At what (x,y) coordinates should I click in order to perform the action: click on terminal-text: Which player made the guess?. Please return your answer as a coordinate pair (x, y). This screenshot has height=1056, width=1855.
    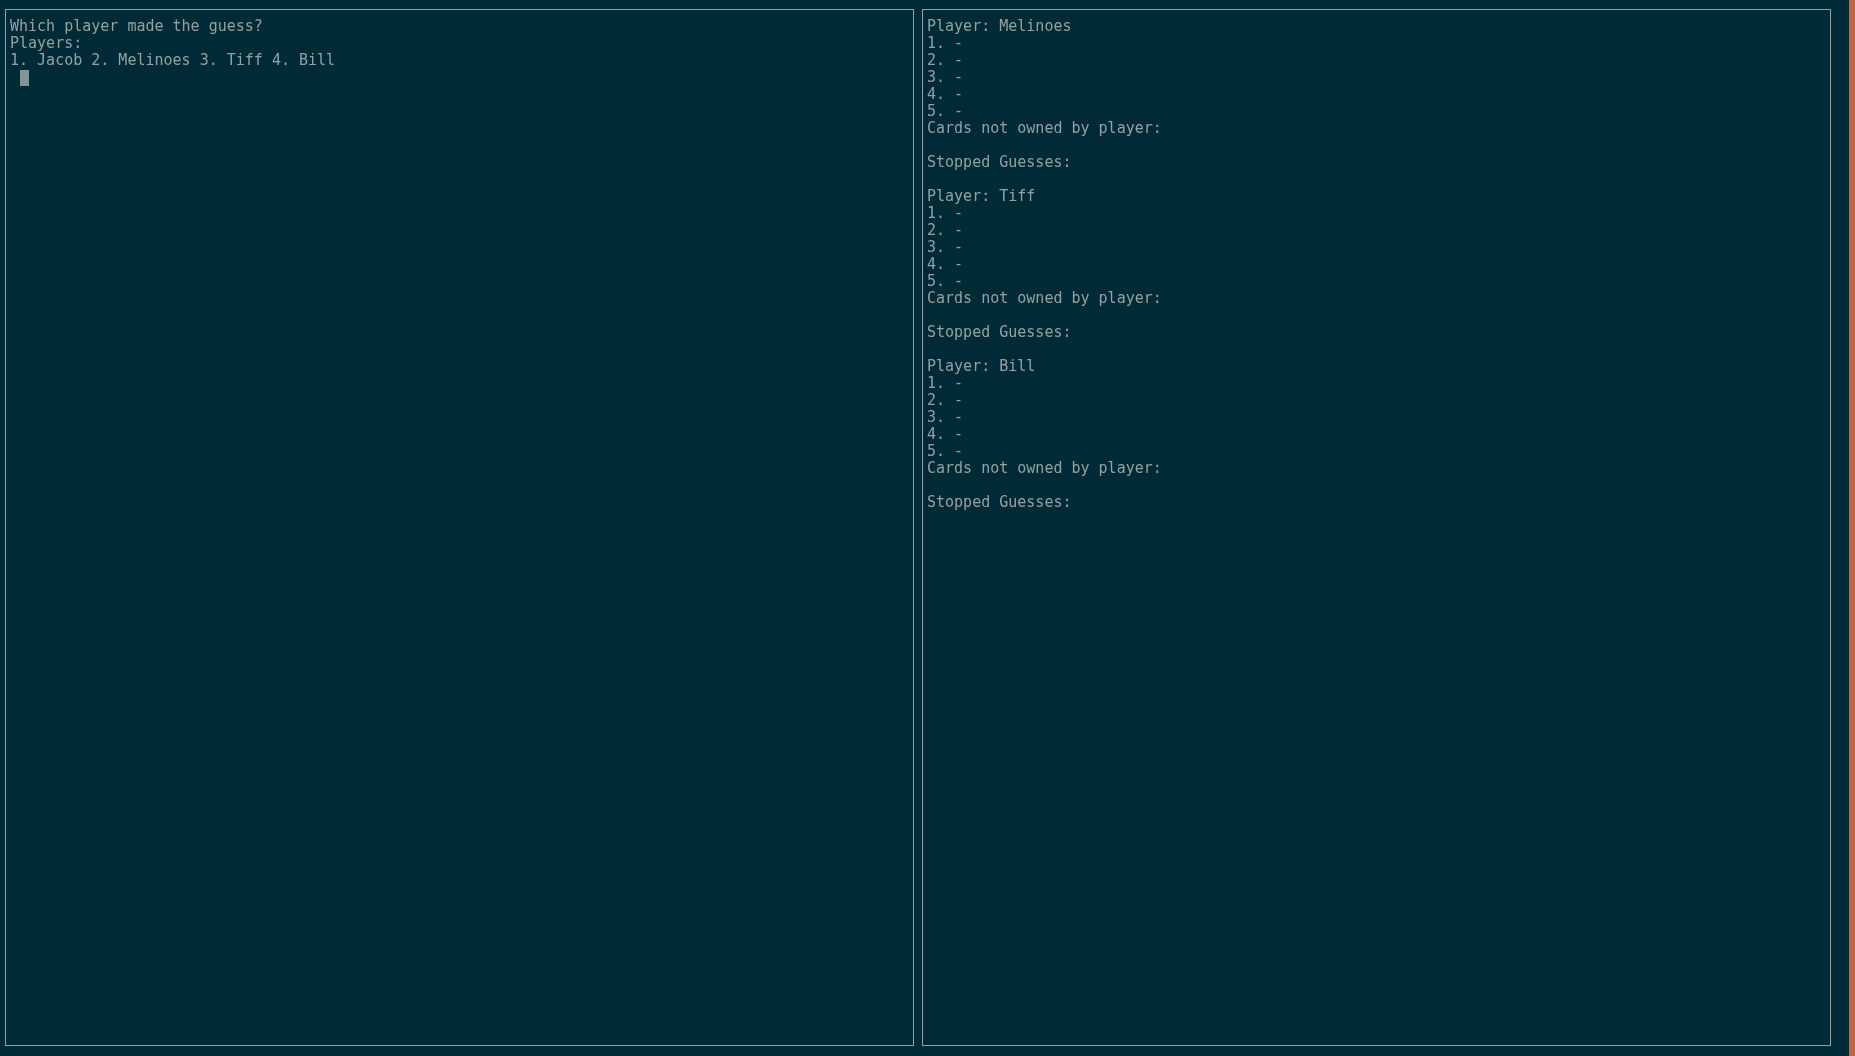
    Looking at the image, I should click on (136, 26).